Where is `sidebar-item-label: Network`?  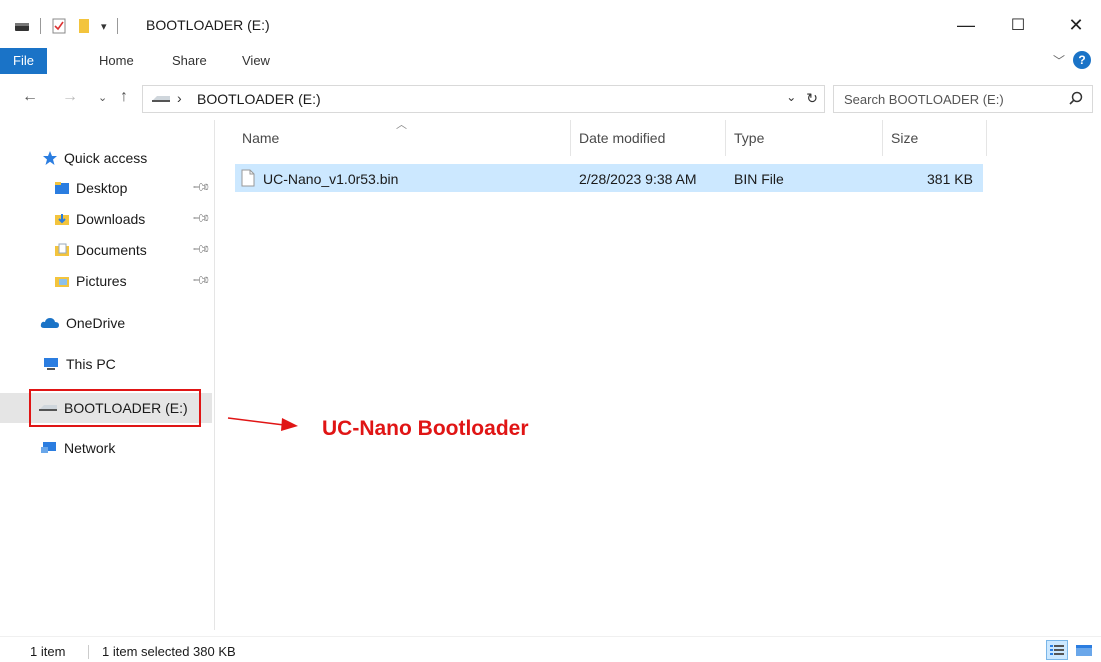
sidebar-item-label: Network is located at coordinates (90, 448).